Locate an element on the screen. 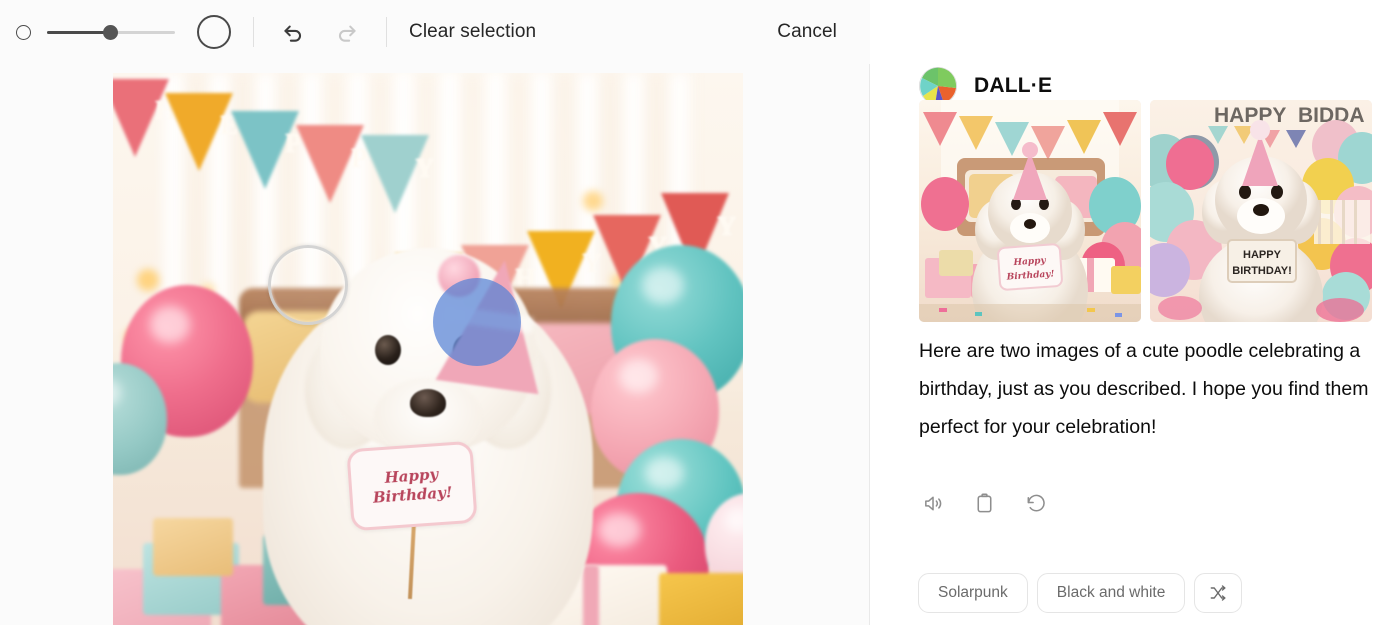 The width and height of the screenshot is (1400, 625). refresh-counterclockwise-icon is located at coordinates (1036, 503).